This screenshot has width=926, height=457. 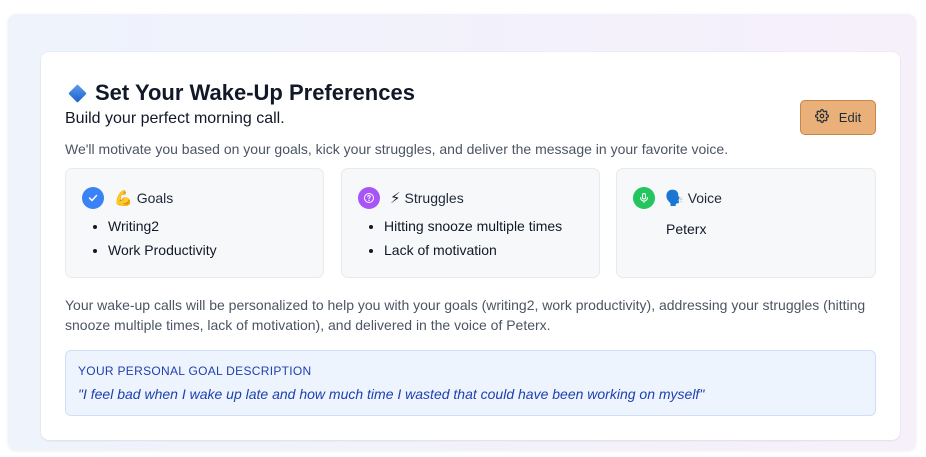 I want to click on edit-button: Edit, so click(x=838, y=117).